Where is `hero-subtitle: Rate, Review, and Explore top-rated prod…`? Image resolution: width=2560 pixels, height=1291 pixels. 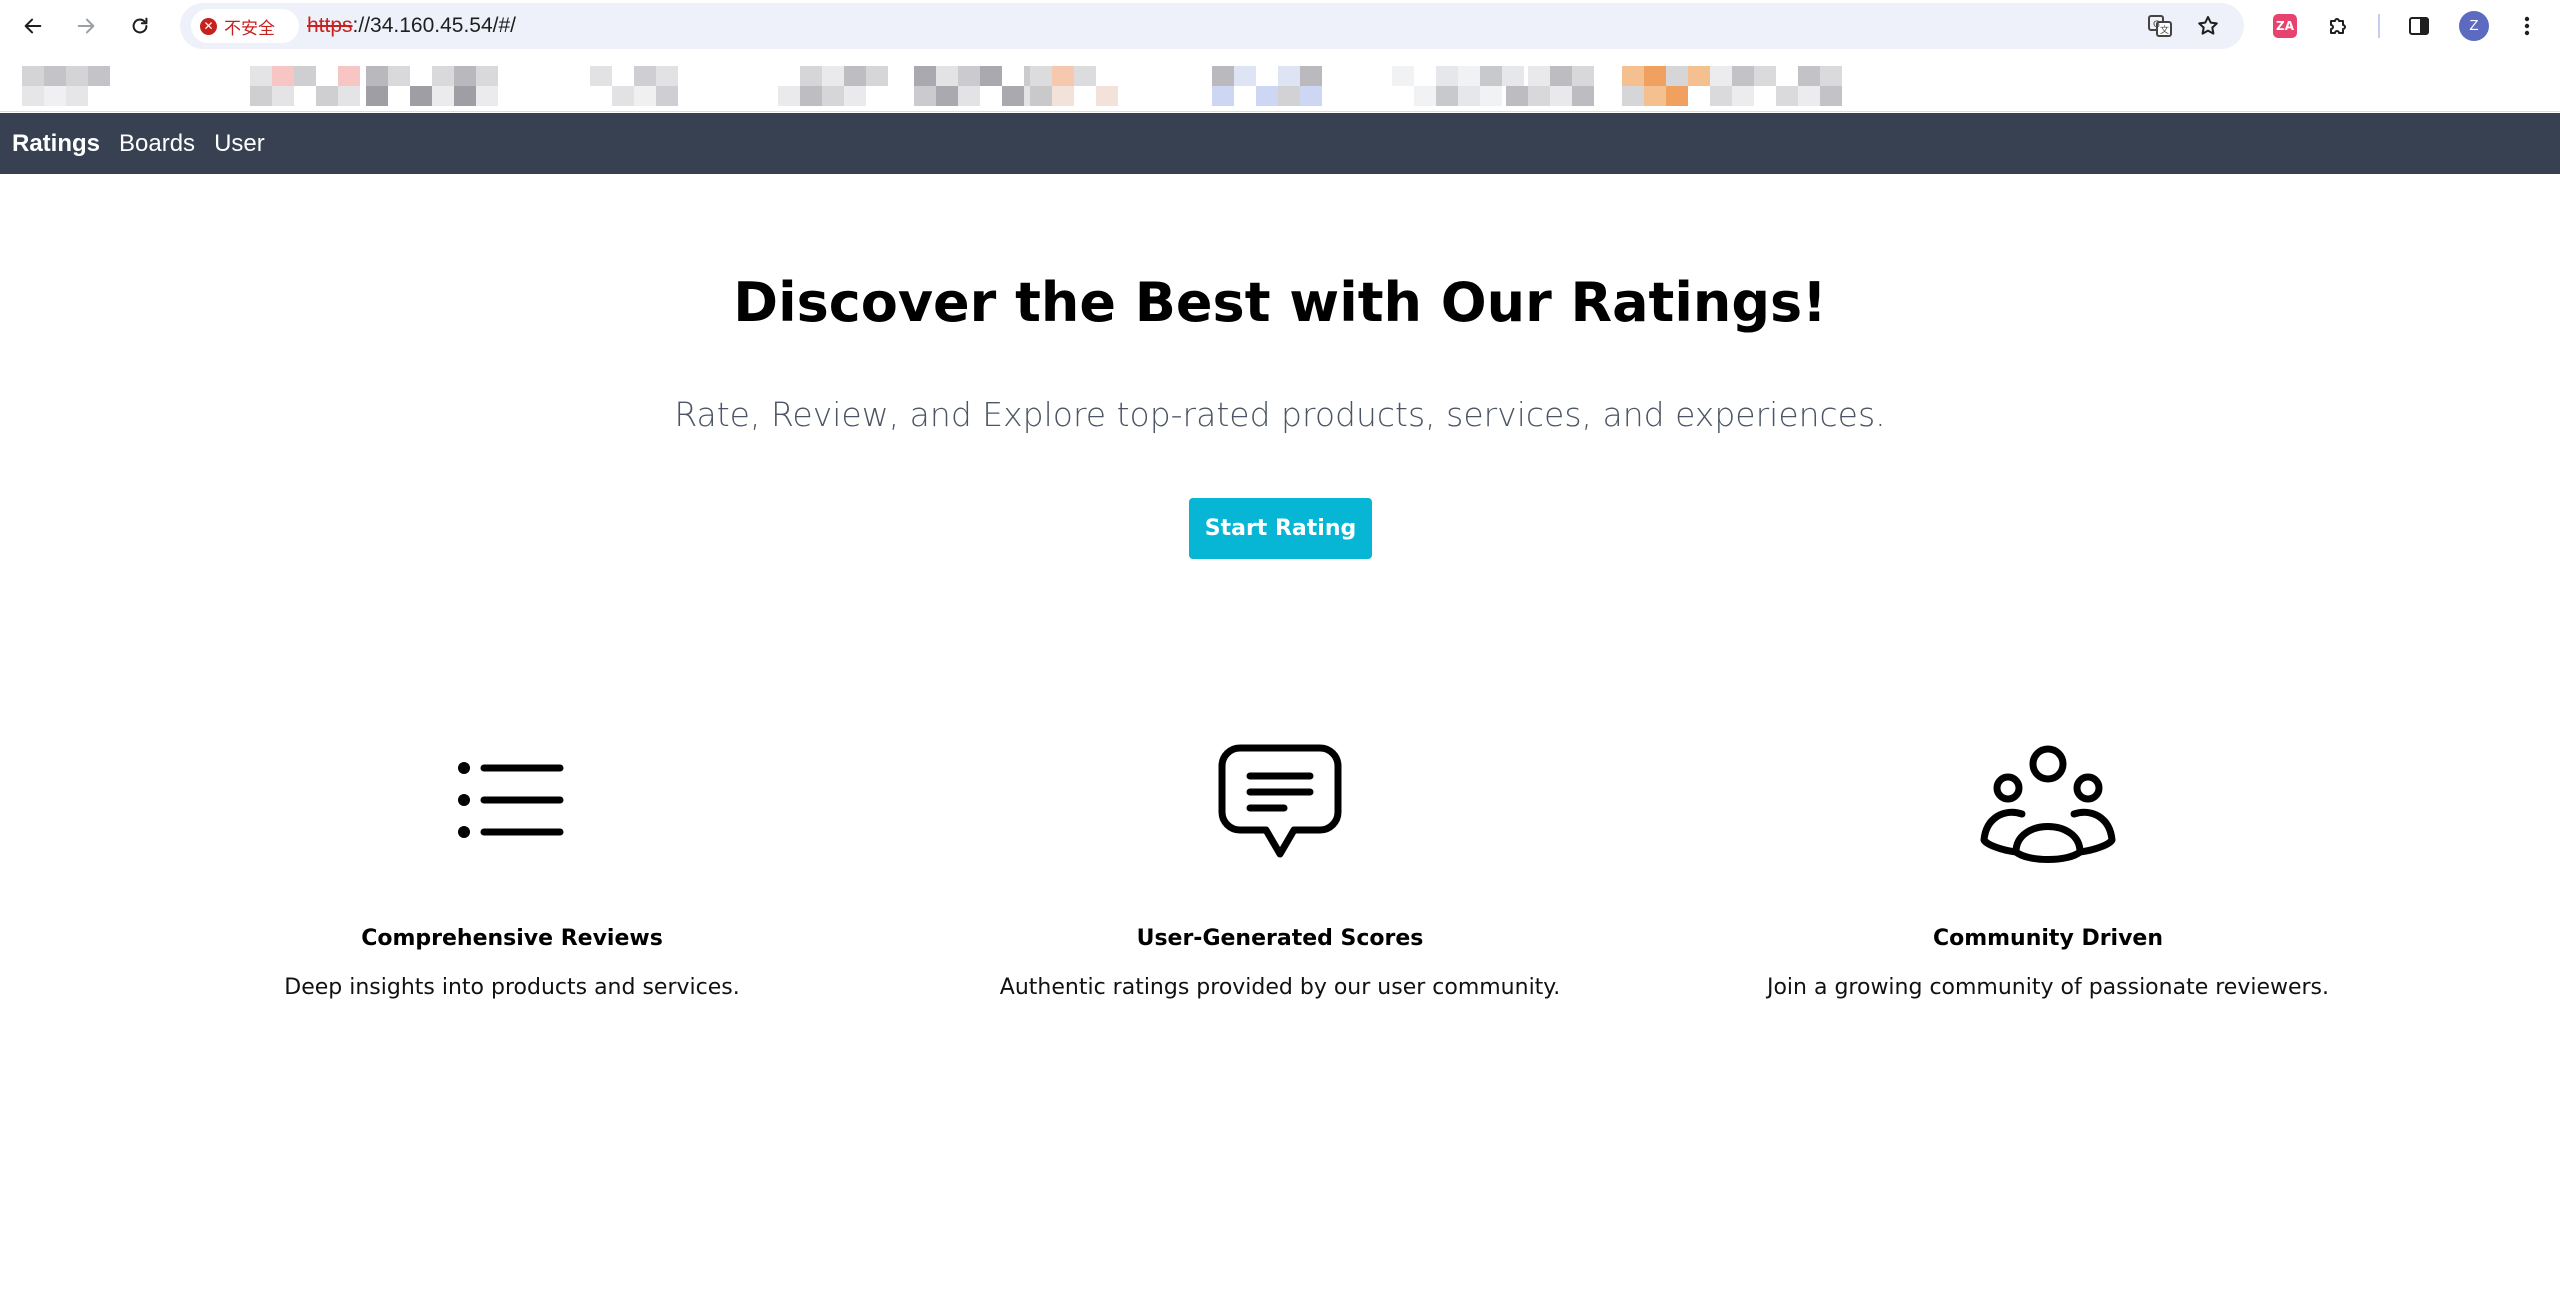 hero-subtitle: Rate, Review, and Explore top-rated prod… is located at coordinates (1280, 414).